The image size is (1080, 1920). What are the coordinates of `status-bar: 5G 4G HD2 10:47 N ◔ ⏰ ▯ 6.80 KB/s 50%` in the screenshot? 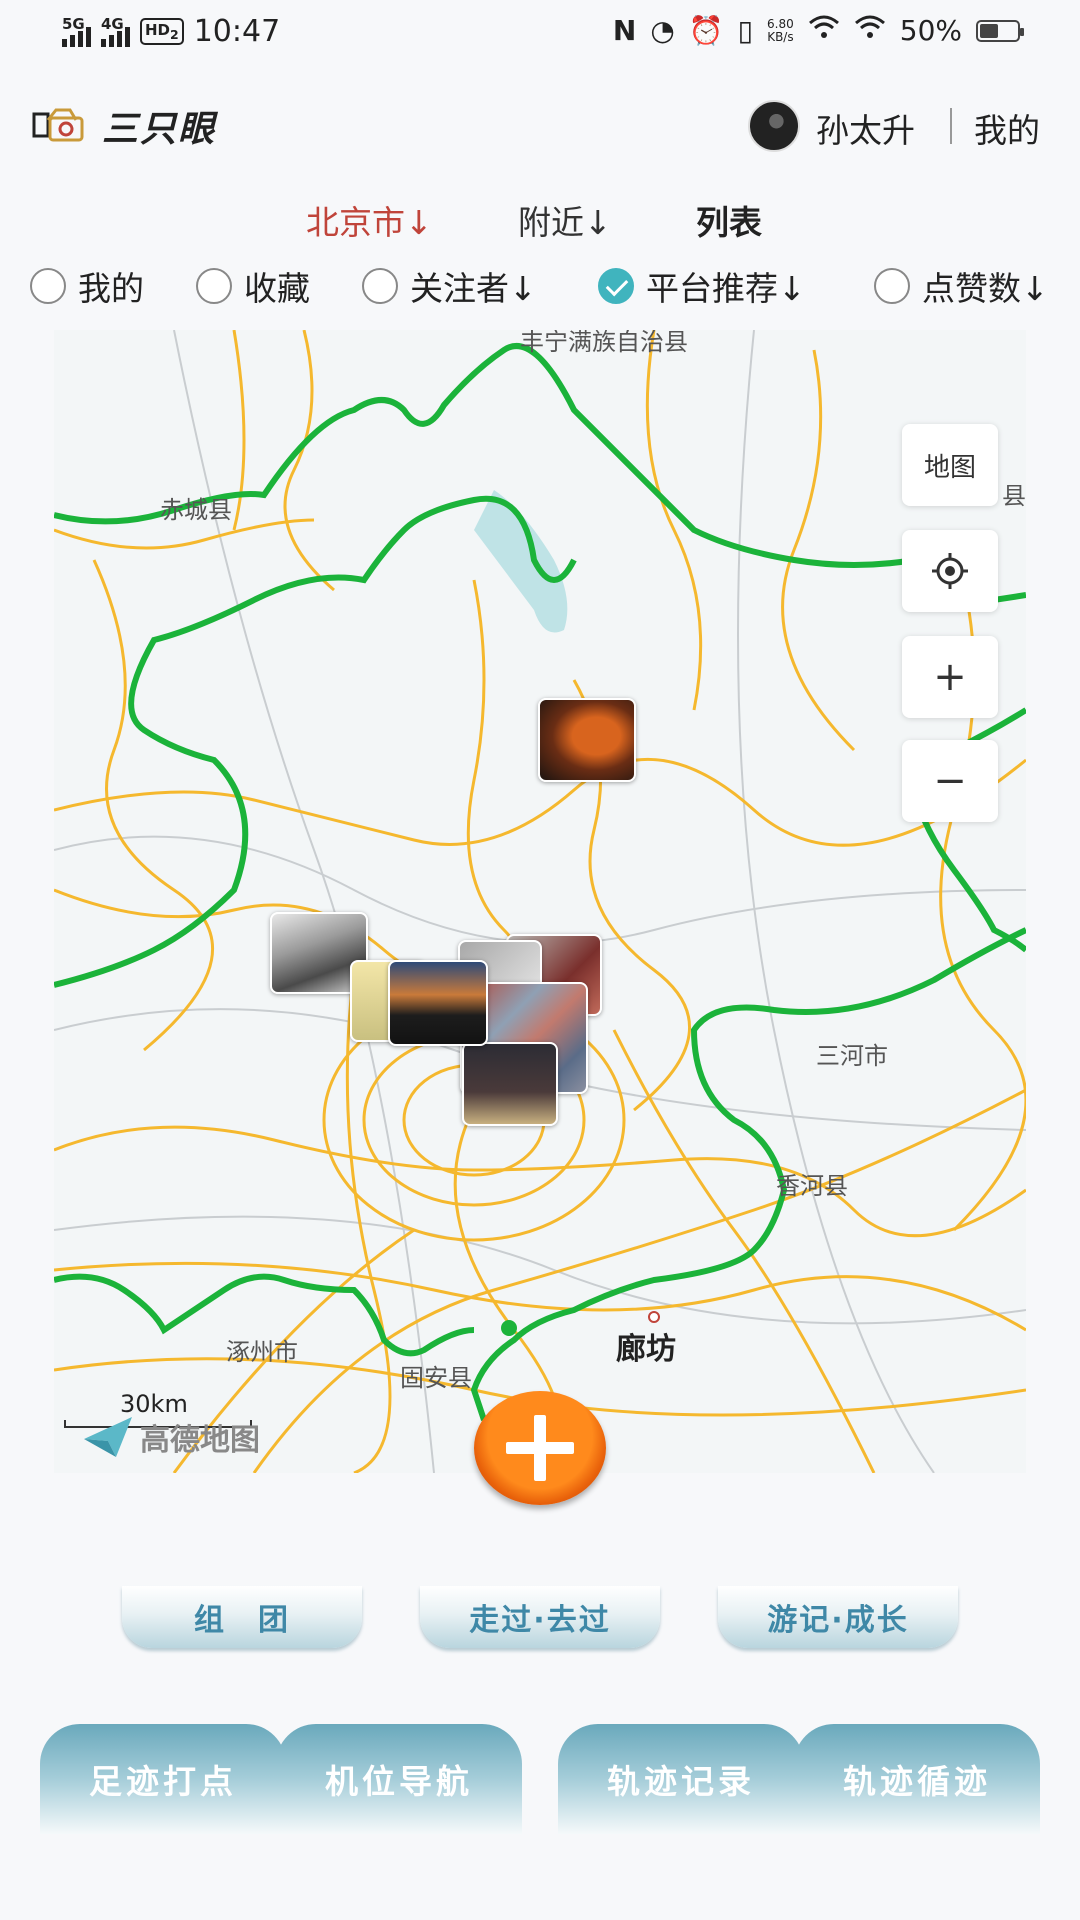 It's located at (540, 33).